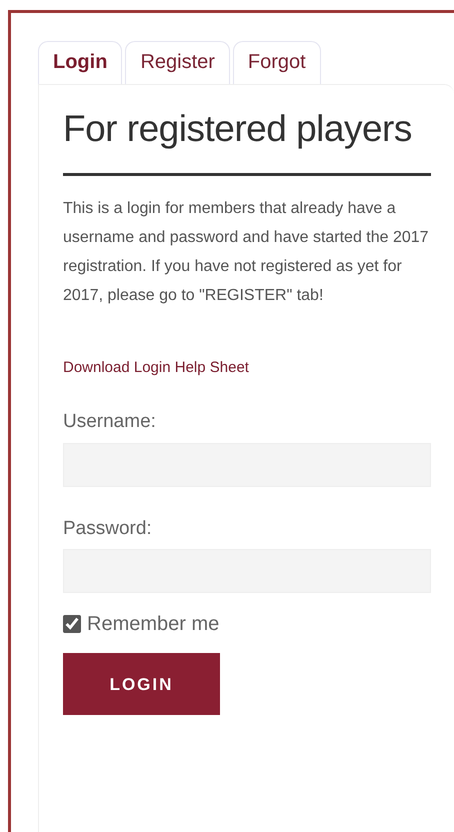 This screenshot has height=832, width=454. Describe the element at coordinates (72, 624) in the screenshot. I see `remember-checkbox` at that location.